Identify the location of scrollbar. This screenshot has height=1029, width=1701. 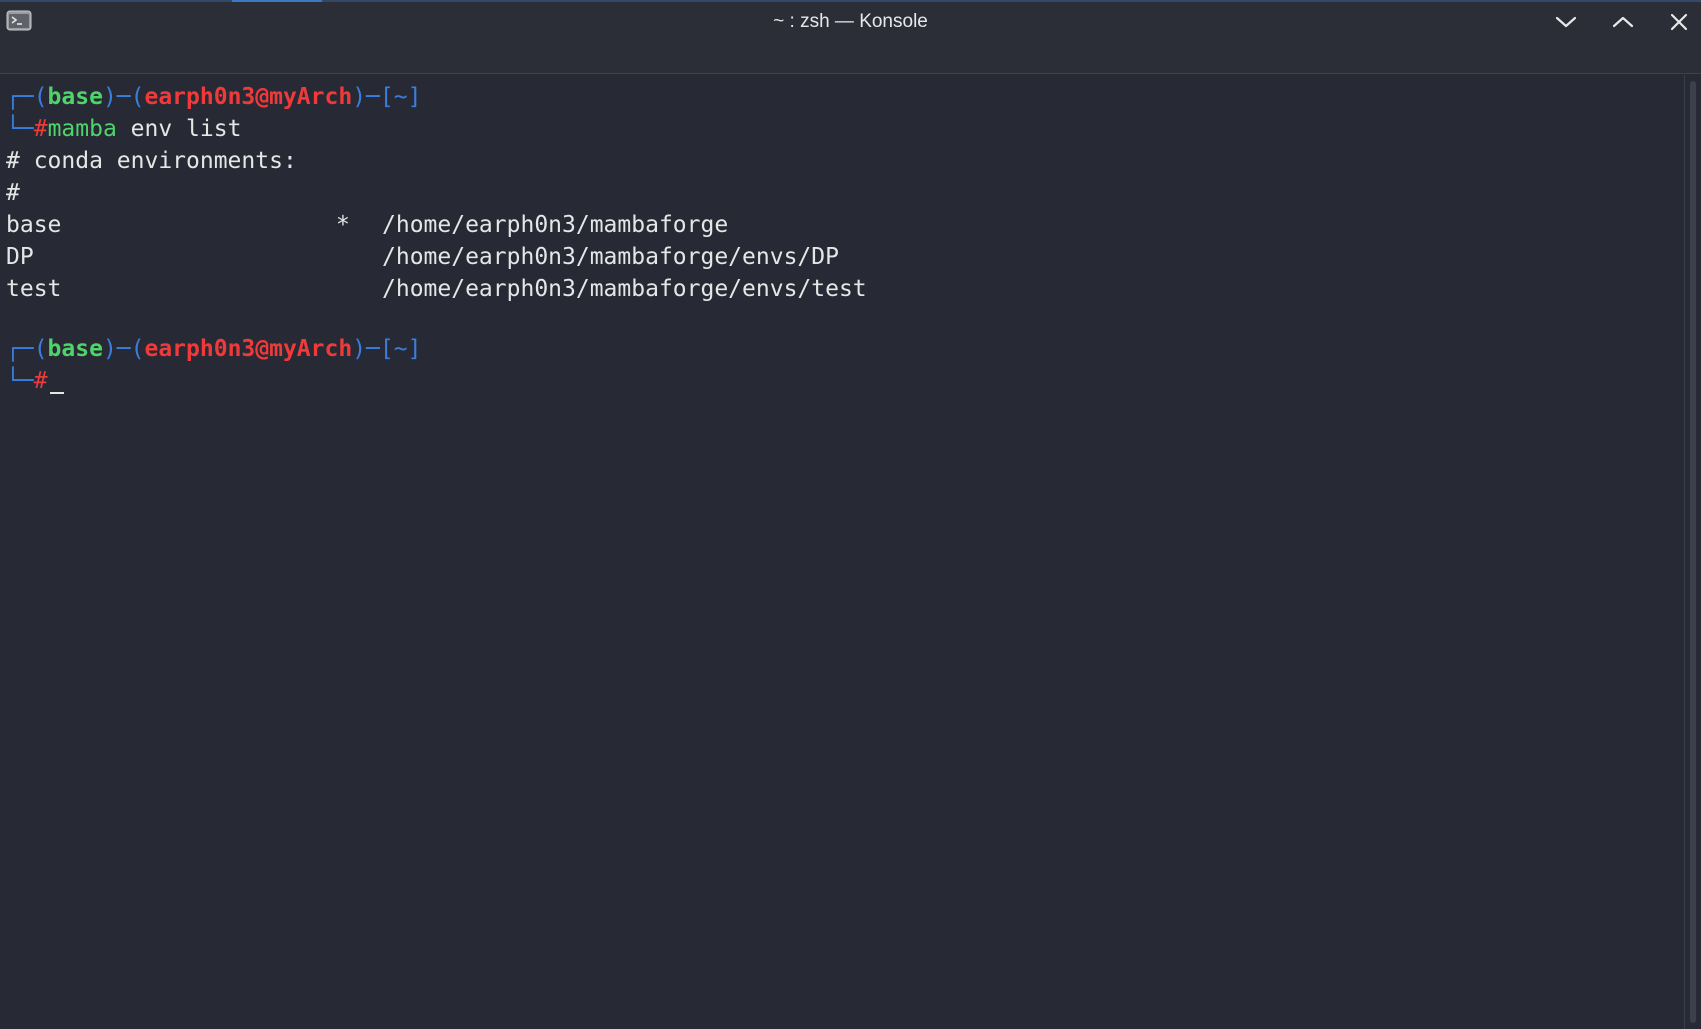
(1692, 552).